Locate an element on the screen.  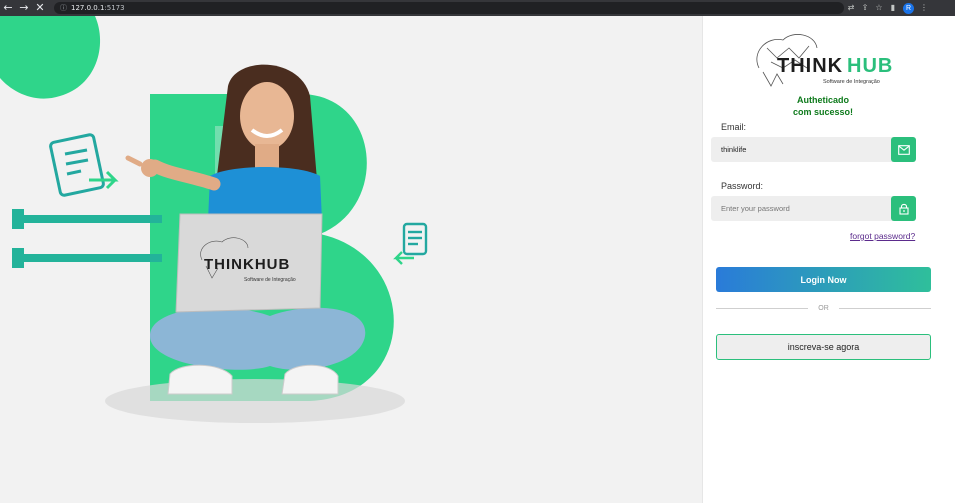
mail-icon is located at coordinates (903, 149).